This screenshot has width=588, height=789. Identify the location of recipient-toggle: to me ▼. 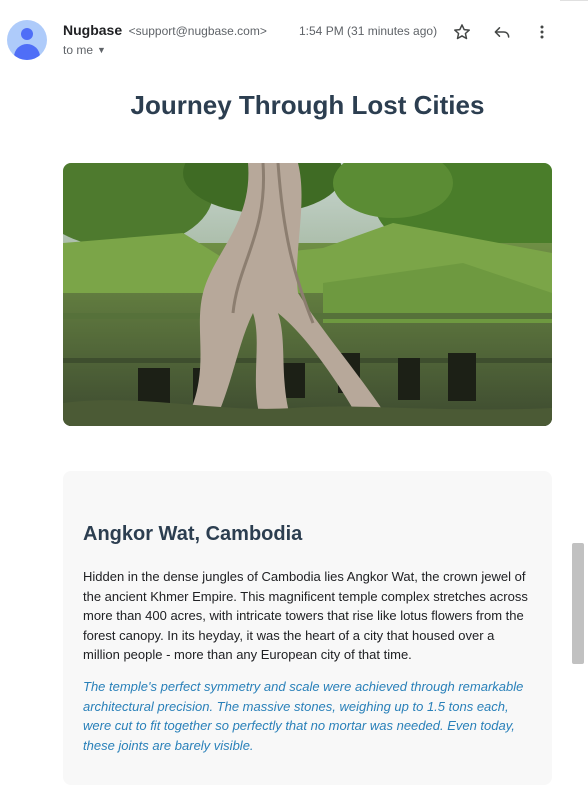
(84, 50).